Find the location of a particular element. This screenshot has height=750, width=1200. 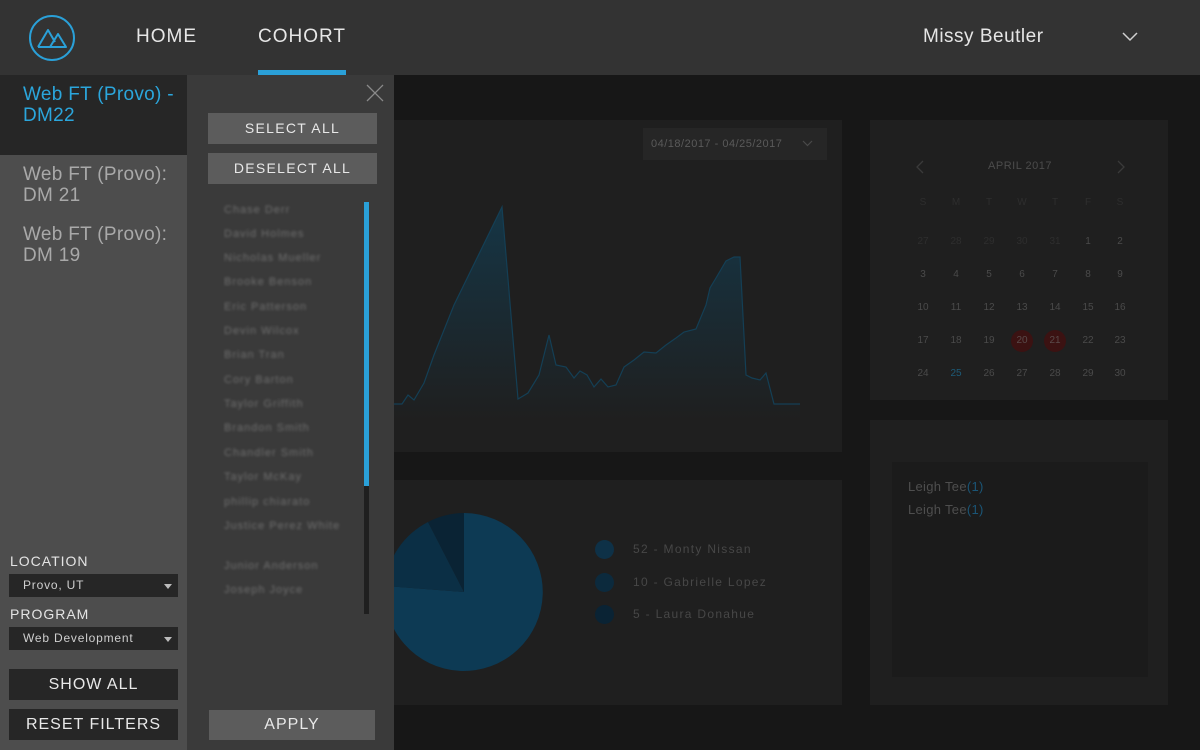

location-select: Provo, UT is located at coordinates (93, 585).